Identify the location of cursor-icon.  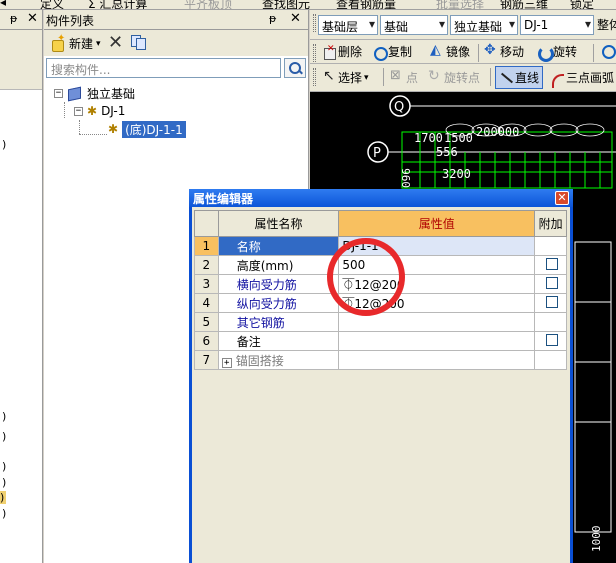
(329, 76).